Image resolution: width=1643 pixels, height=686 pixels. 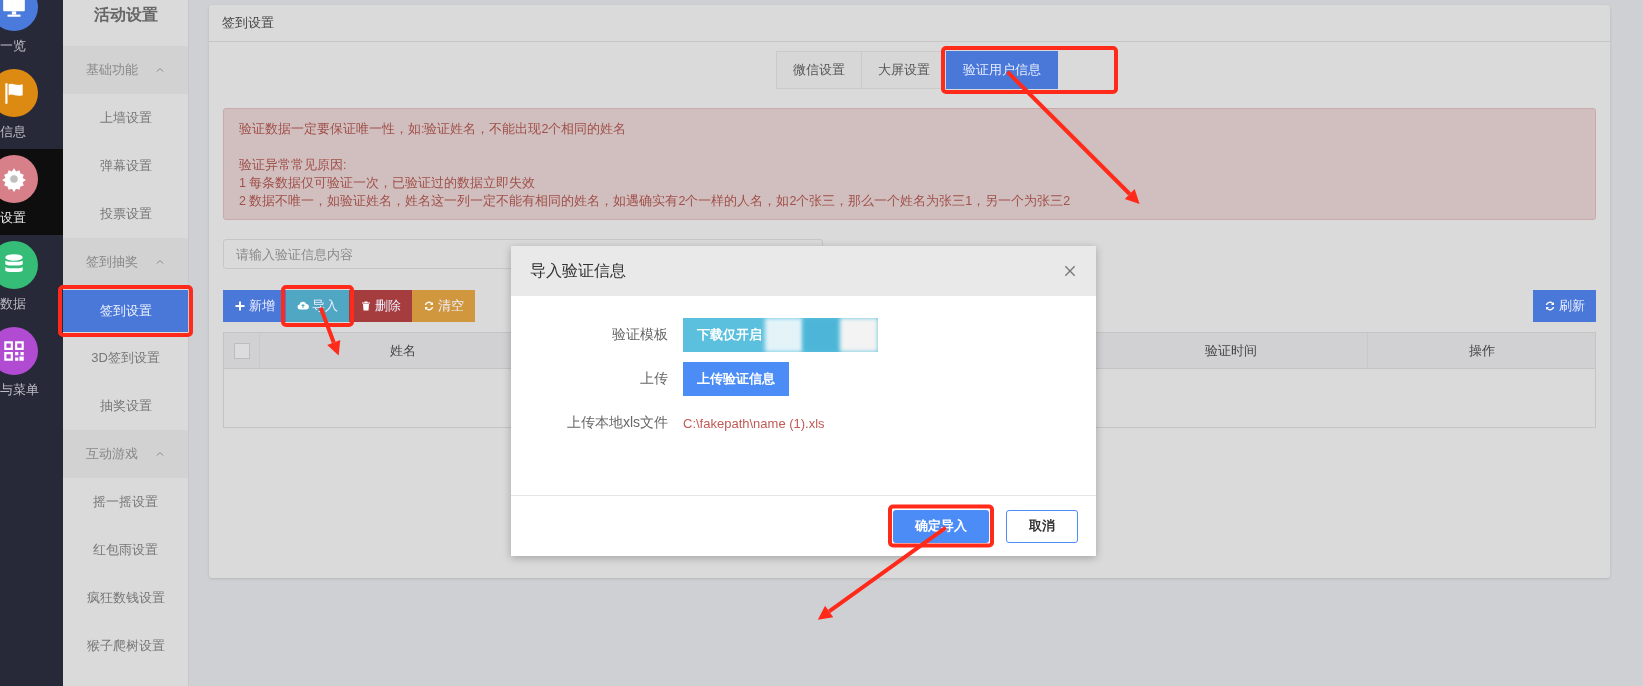 What do you see at coordinates (1481, 350) in the screenshot?
I see `column-header: 操作` at bounding box center [1481, 350].